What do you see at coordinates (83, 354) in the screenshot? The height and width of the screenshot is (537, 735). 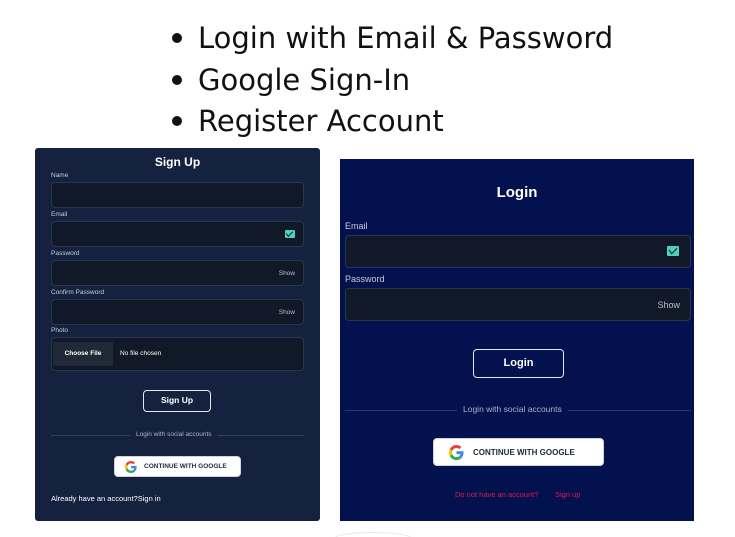 I see `choose-file-button: Choose File` at bounding box center [83, 354].